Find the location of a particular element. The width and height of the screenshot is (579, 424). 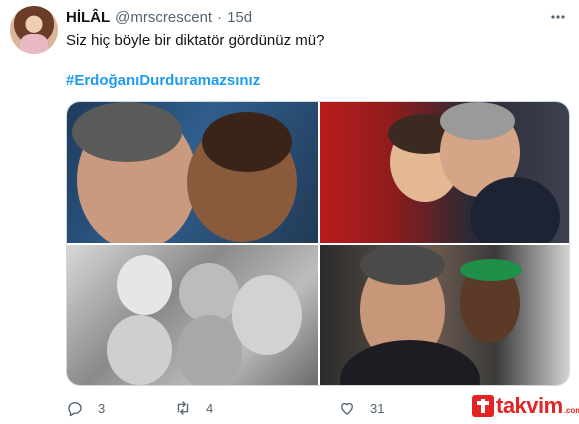

heart-icon is located at coordinates (347, 408).